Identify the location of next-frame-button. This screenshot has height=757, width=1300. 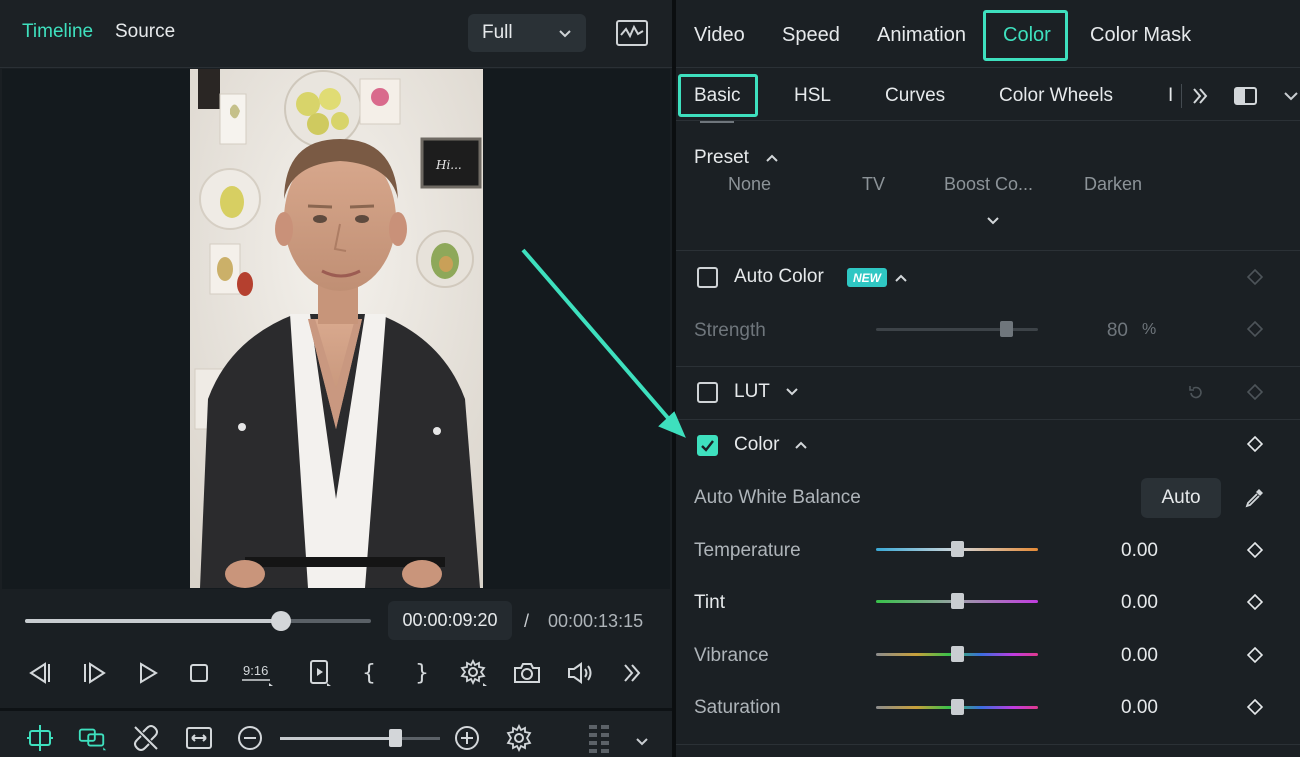
(95, 673).